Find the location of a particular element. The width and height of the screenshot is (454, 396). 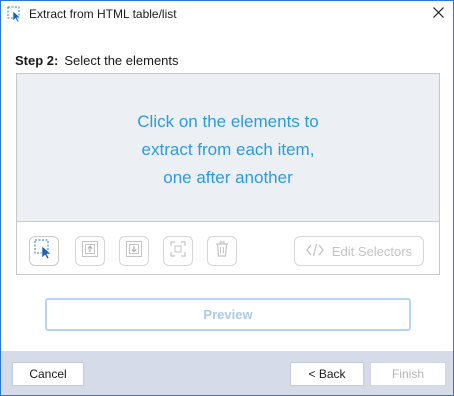

close-icon is located at coordinates (438, 14).